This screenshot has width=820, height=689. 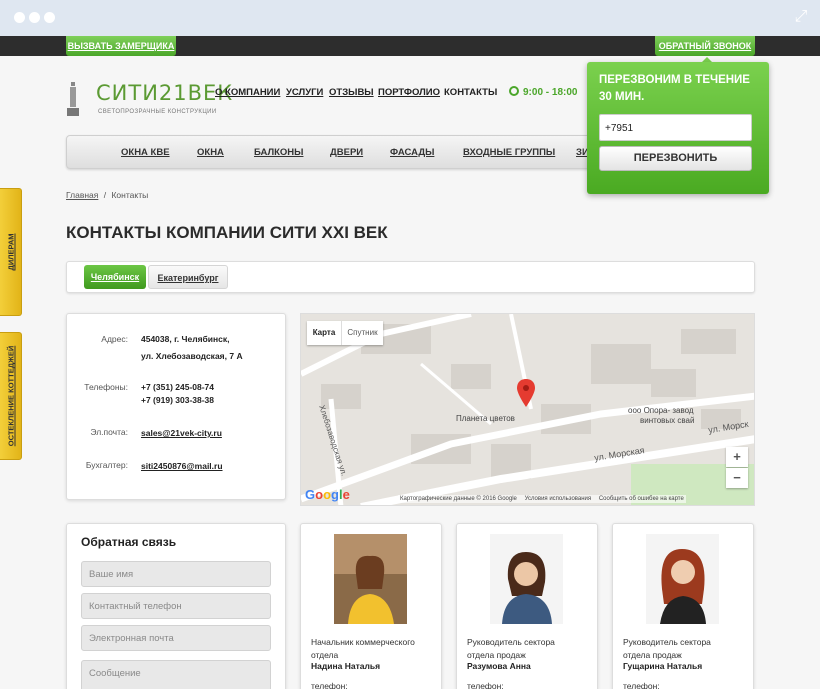 I want to click on person-2-name: Разумова Анна, so click(x=499, y=666).